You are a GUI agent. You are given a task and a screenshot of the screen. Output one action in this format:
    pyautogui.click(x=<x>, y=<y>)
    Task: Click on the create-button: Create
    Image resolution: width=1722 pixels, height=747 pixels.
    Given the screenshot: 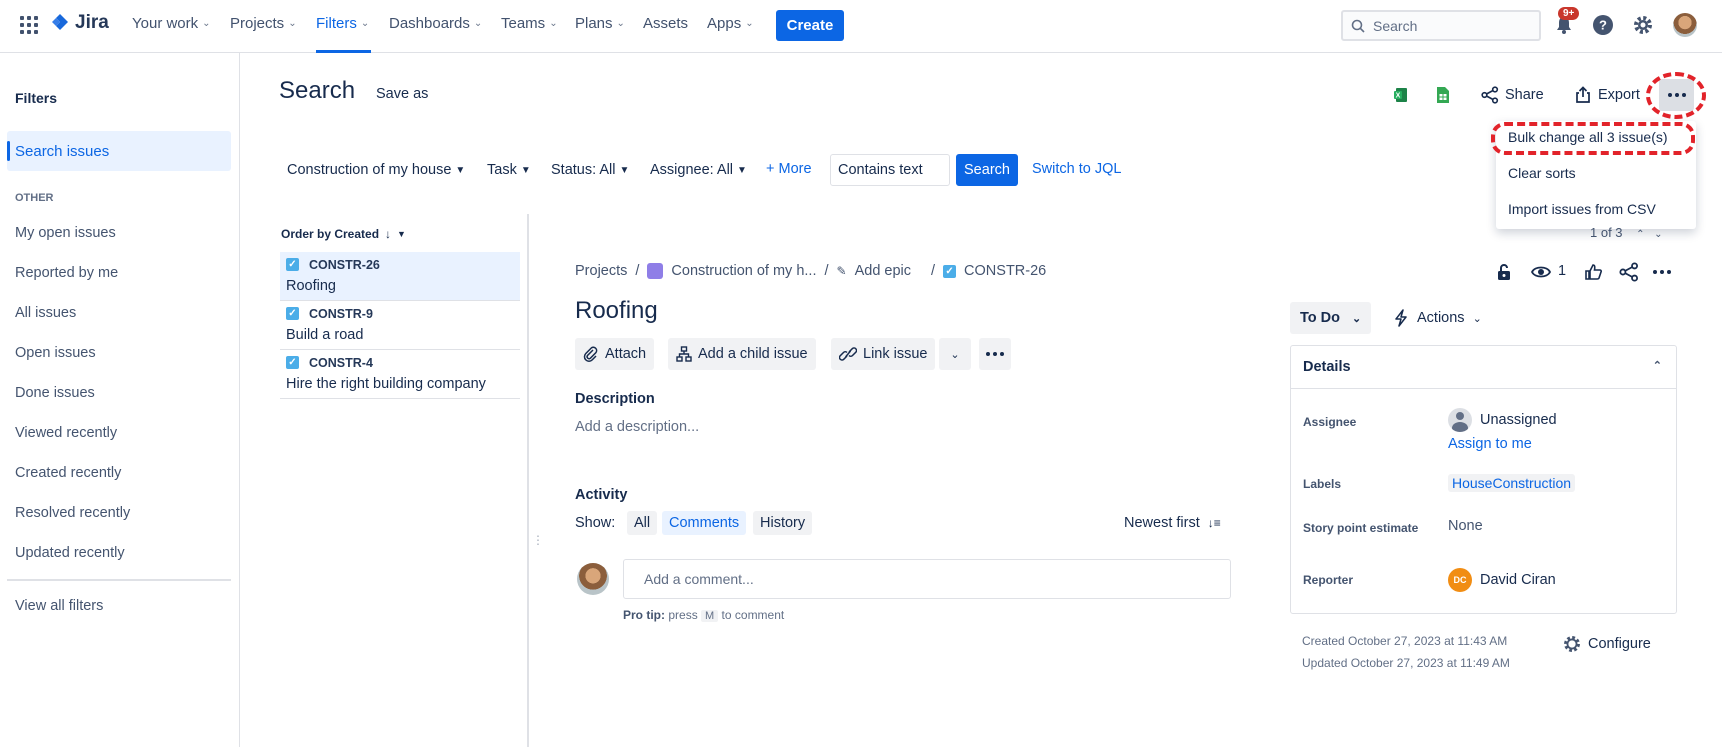 What is the action you would take?
    pyautogui.click(x=810, y=25)
    